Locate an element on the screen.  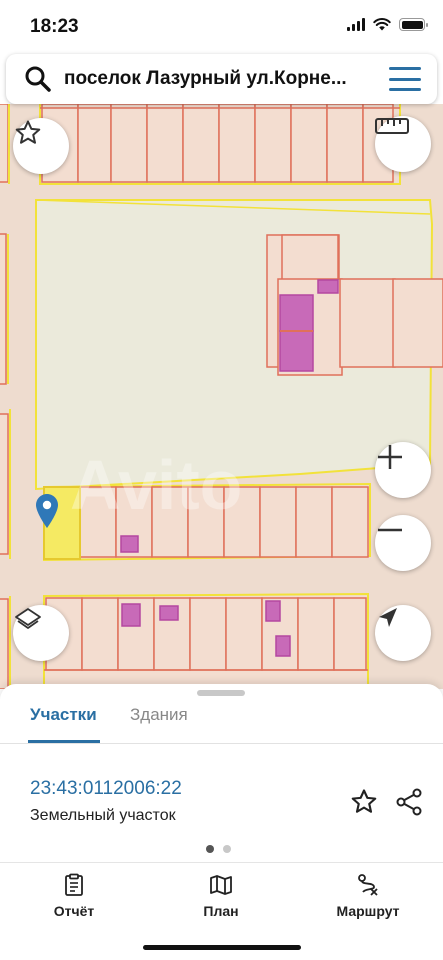
zoom-in-button is located at coordinates (403, 470).